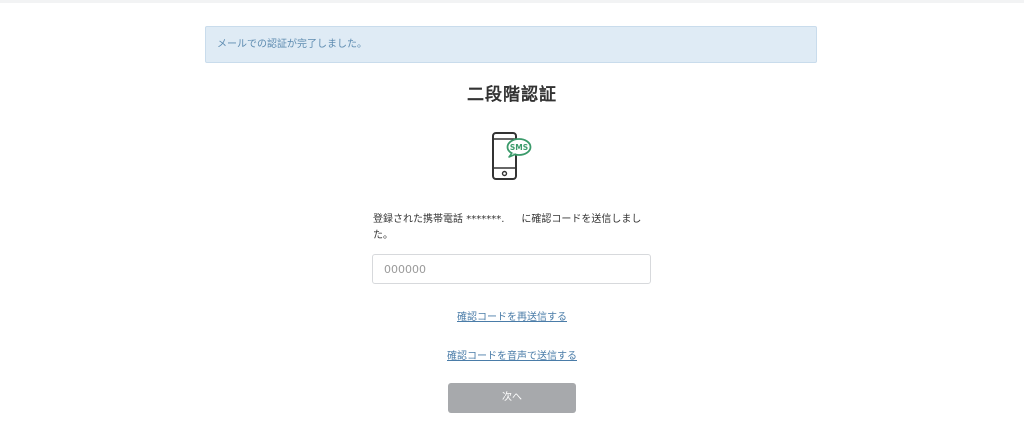 The width and height of the screenshot is (1024, 421). I want to click on resend-code-row: 確認コードを再送信する, so click(512, 315).